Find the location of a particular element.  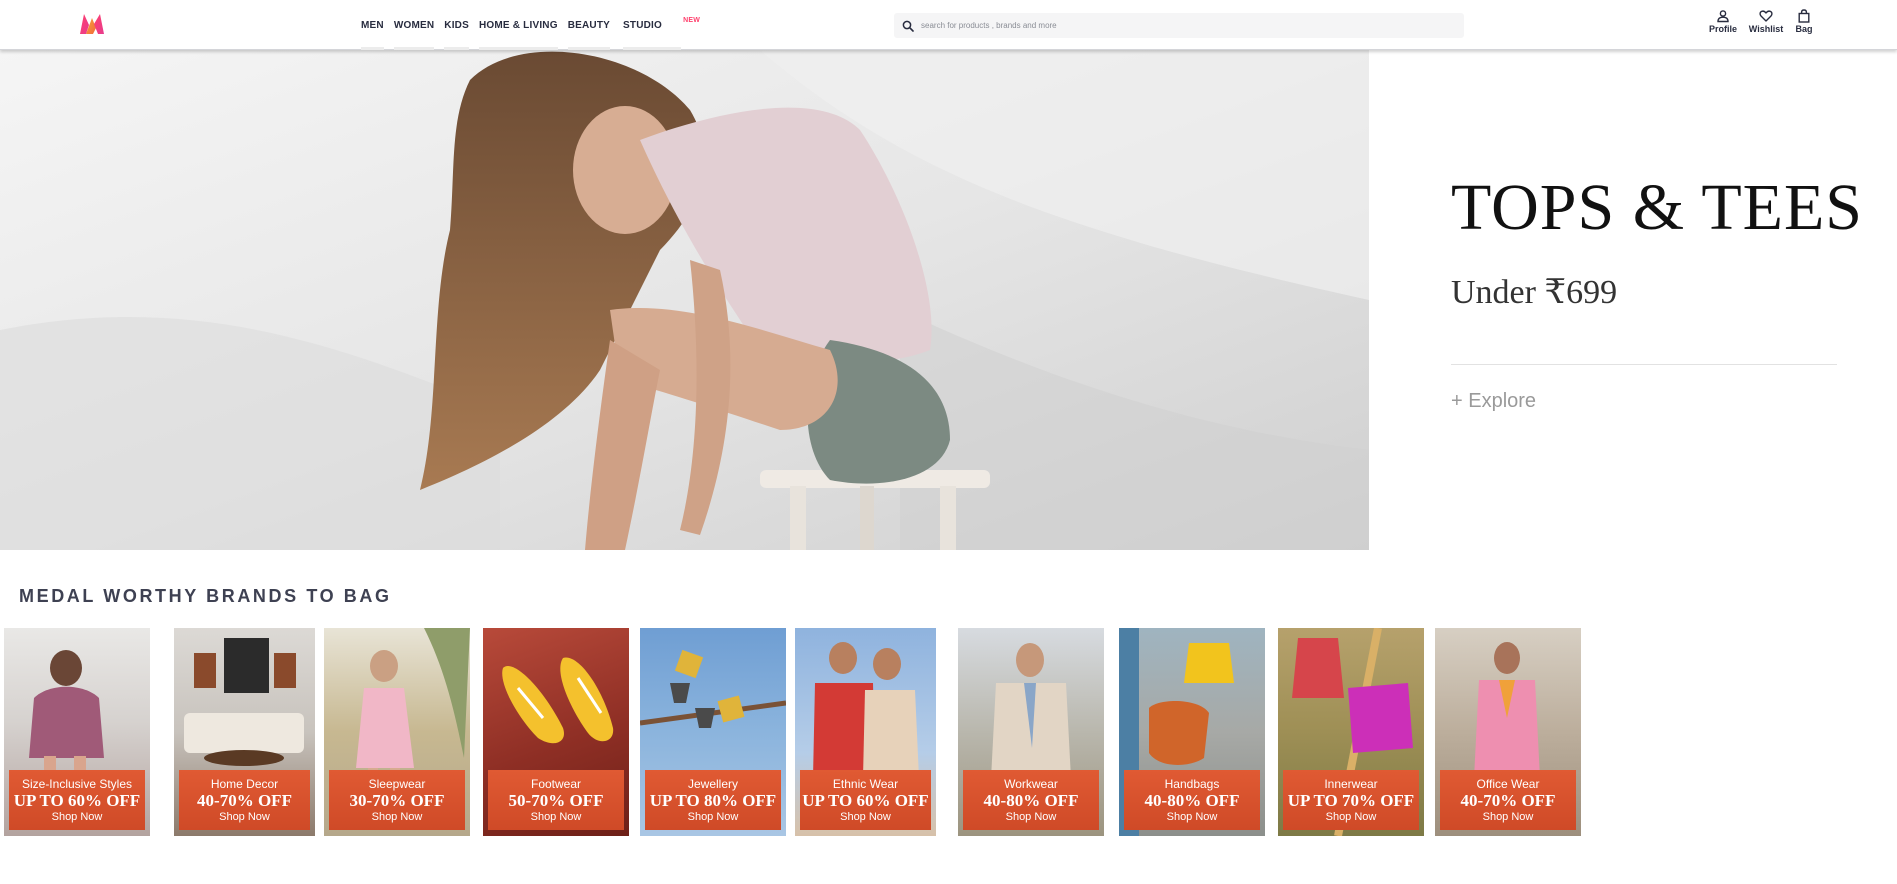

tile-category: Size-Inclusive Styles is located at coordinates (77, 783).